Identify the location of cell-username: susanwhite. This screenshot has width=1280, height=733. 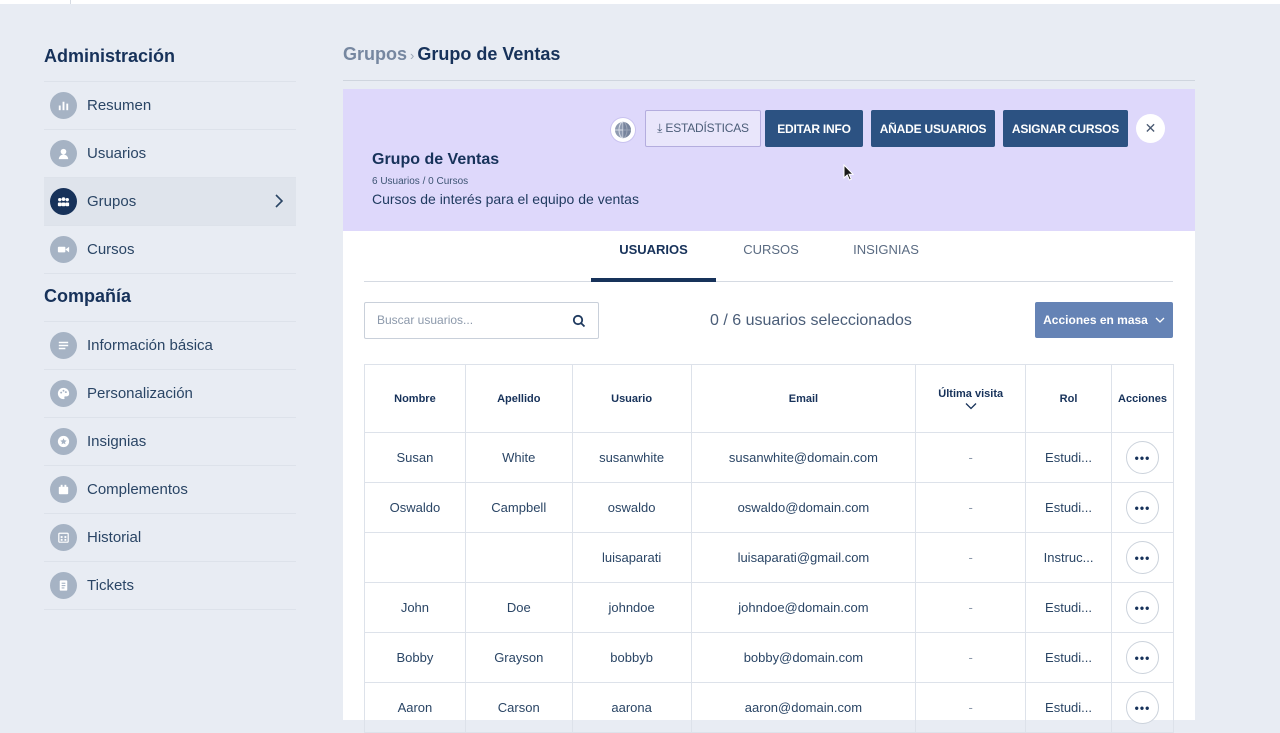
(631, 457).